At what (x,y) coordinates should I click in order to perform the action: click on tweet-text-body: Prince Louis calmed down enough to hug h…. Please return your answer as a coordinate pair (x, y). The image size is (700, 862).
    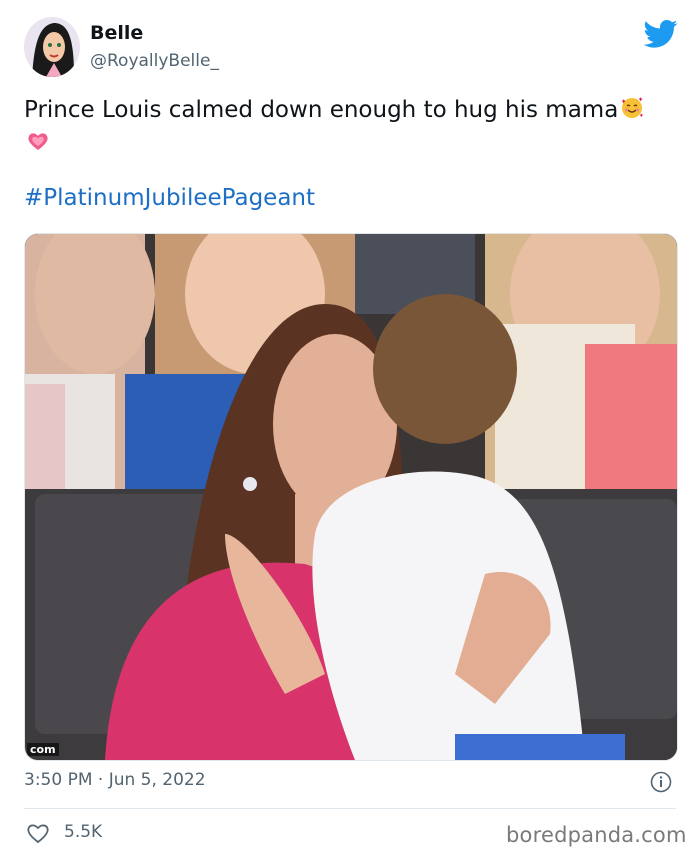
    Looking at the image, I should click on (321, 110).